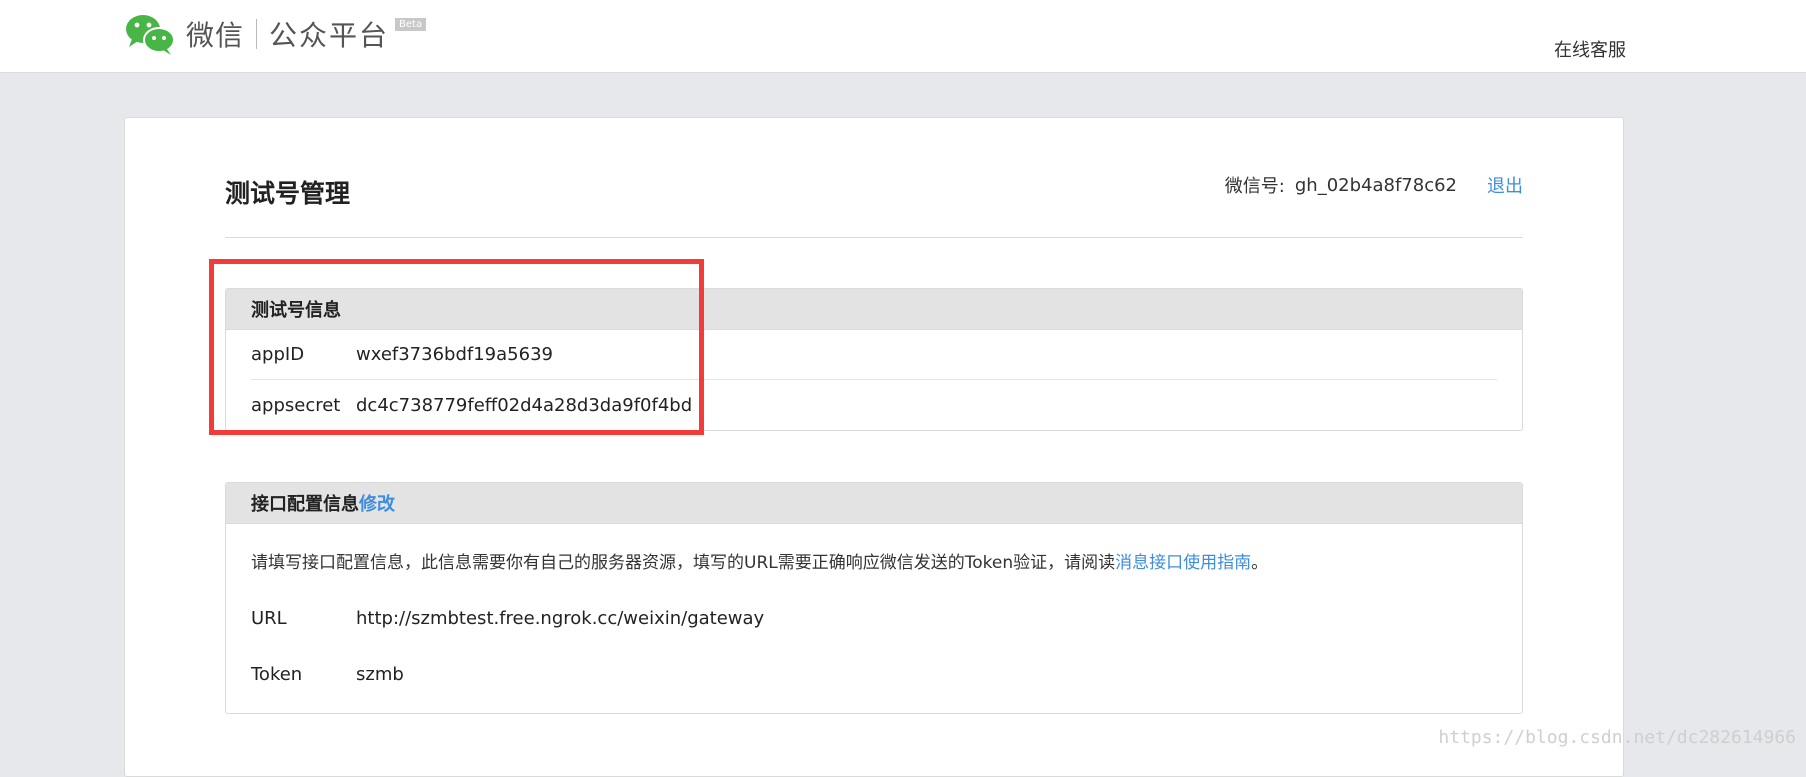 The width and height of the screenshot is (1806, 777). What do you see at coordinates (380, 674) in the screenshot?
I see `token-value: szmb` at bounding box center [380, 674].